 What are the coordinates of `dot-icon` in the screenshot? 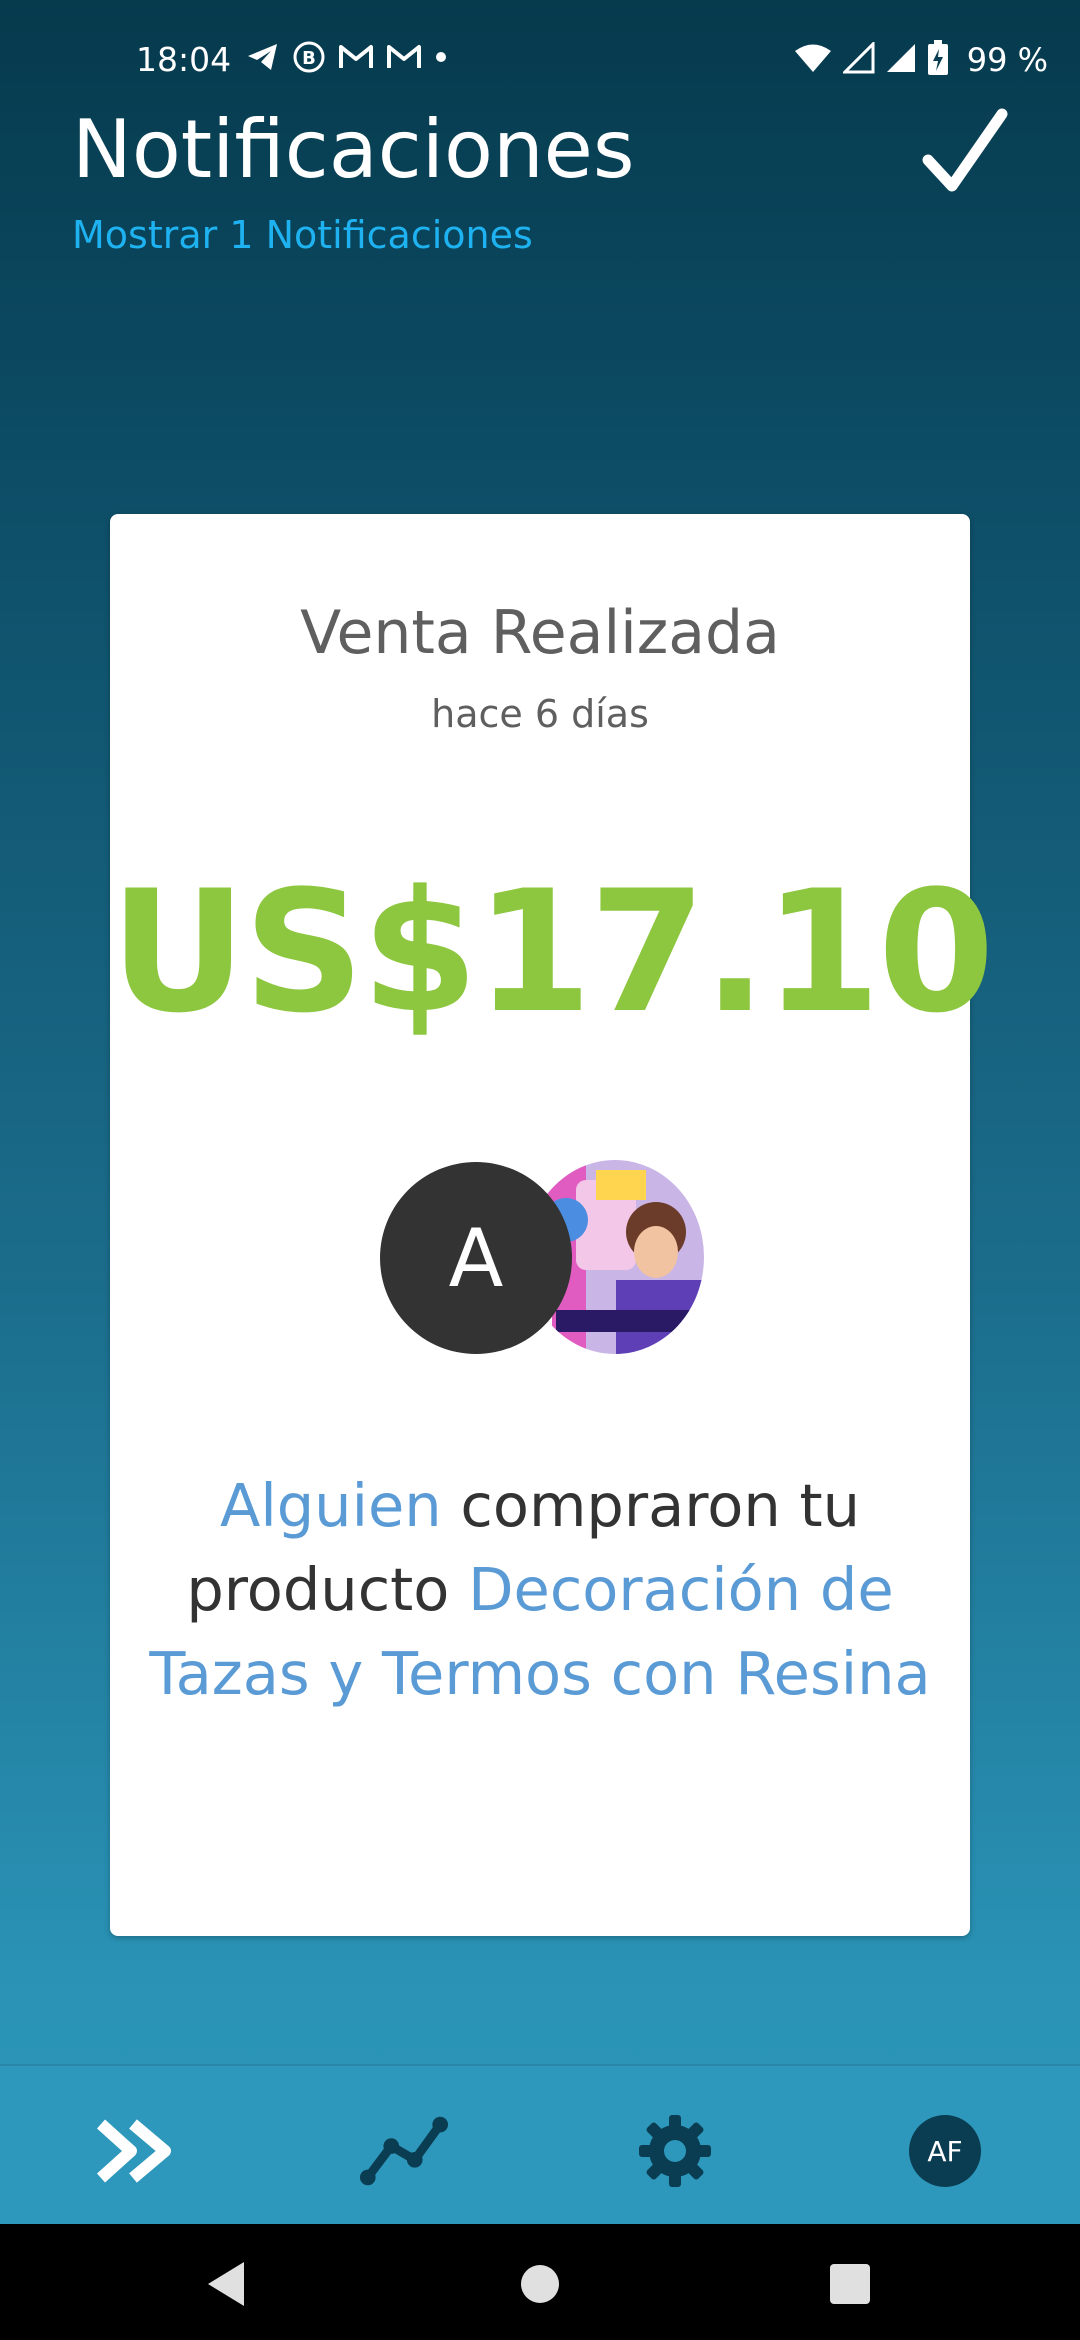 It's located at (441, 57).